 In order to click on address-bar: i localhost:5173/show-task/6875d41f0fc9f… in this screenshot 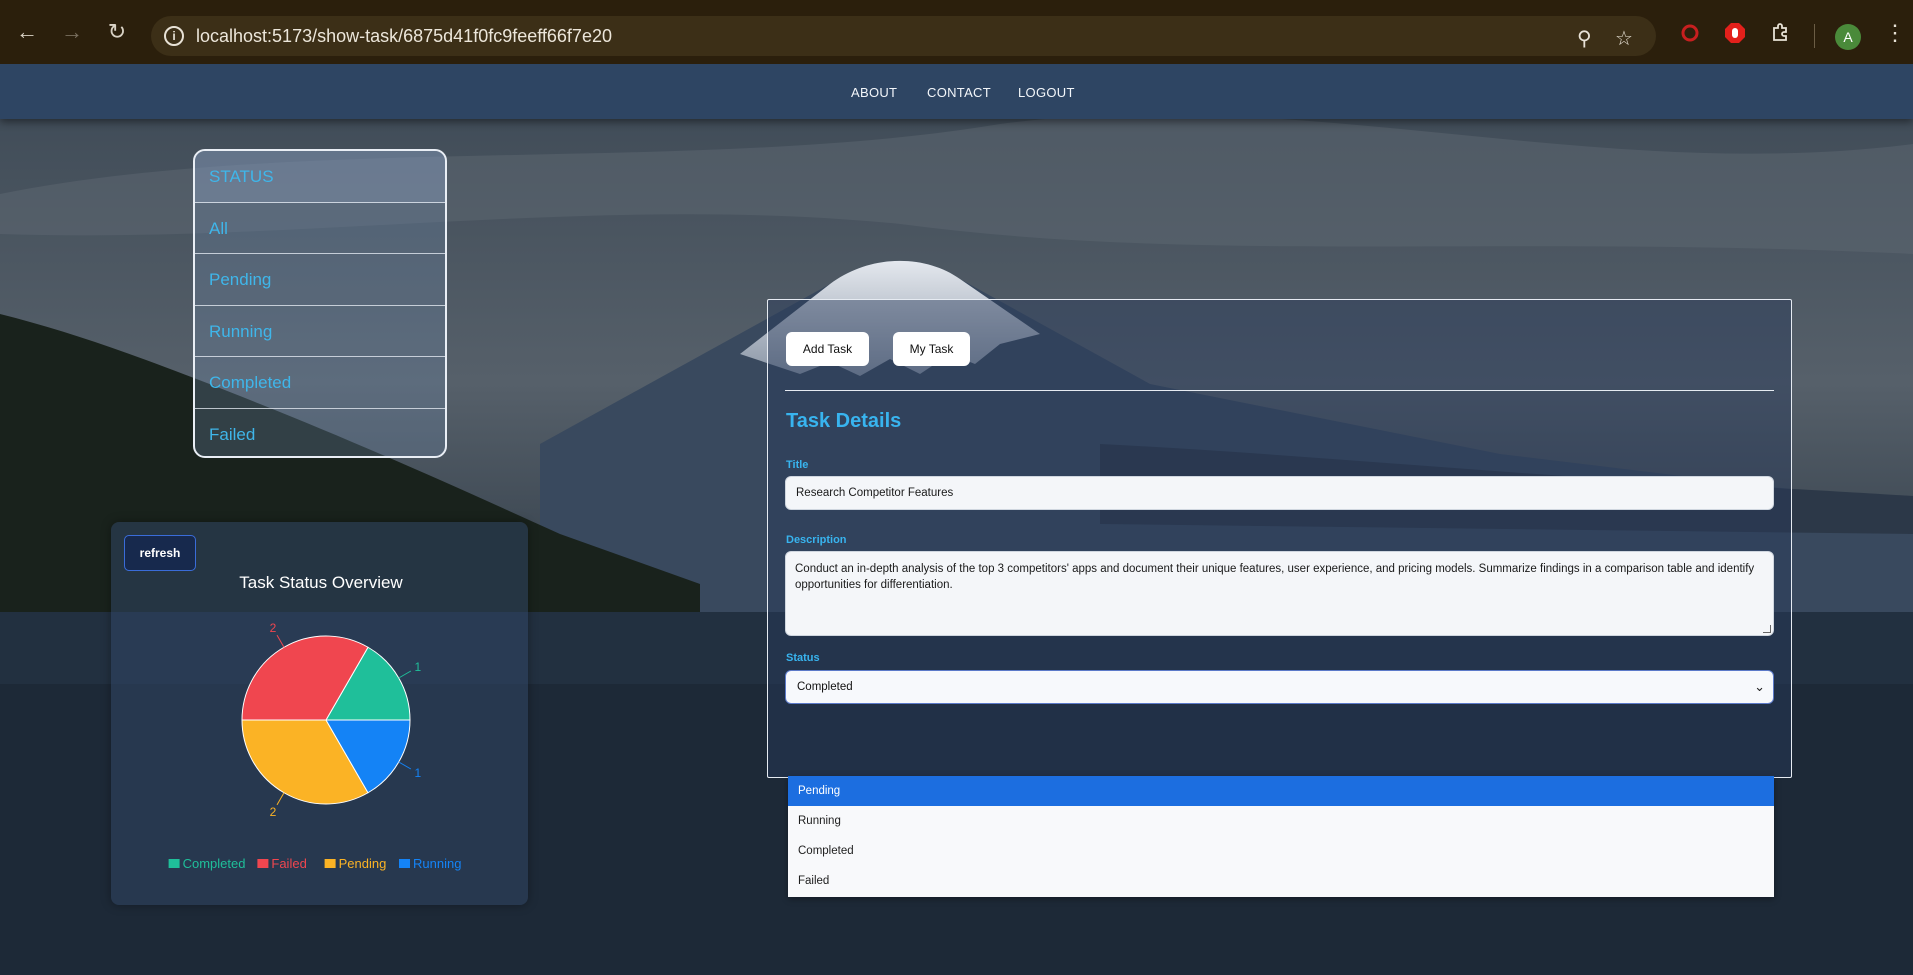, I will do `click(903, 36)`.